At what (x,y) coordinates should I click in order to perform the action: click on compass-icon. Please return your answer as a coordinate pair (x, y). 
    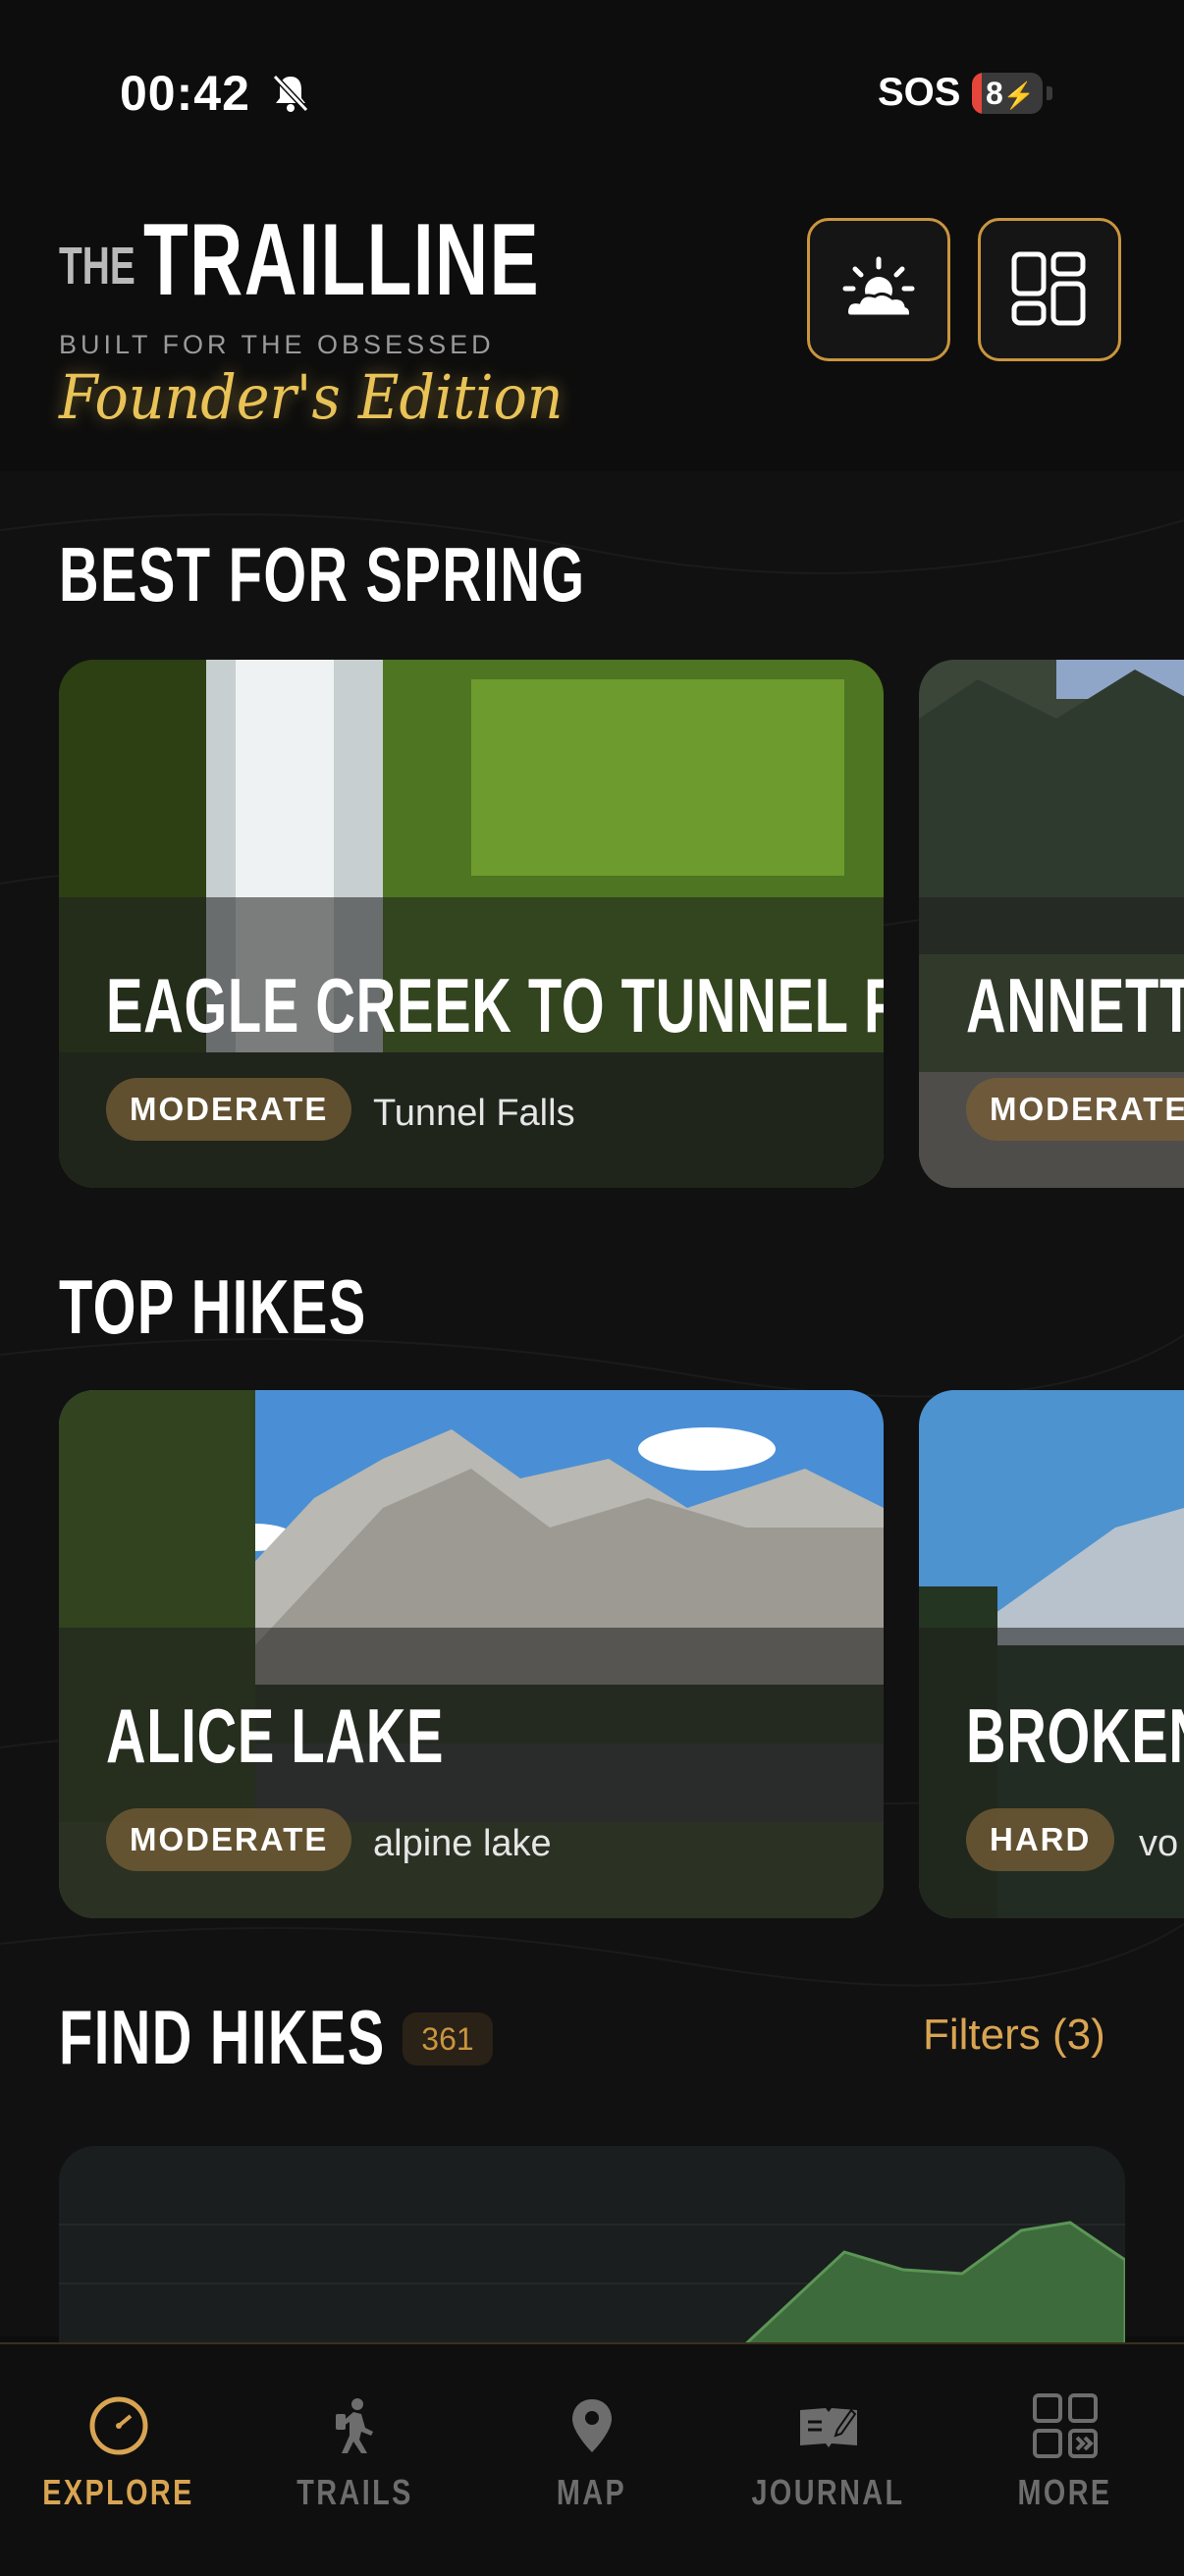
    Looking at the image, I should click on (118, 2425).